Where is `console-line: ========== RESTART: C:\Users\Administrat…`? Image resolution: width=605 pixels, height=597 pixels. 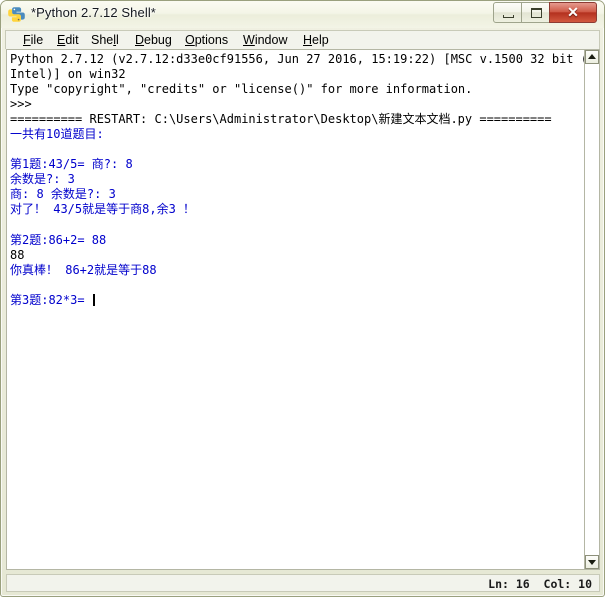 console-line: ========== RESTART: C:\Users\Administrat… is located at coordinates (281, 119).